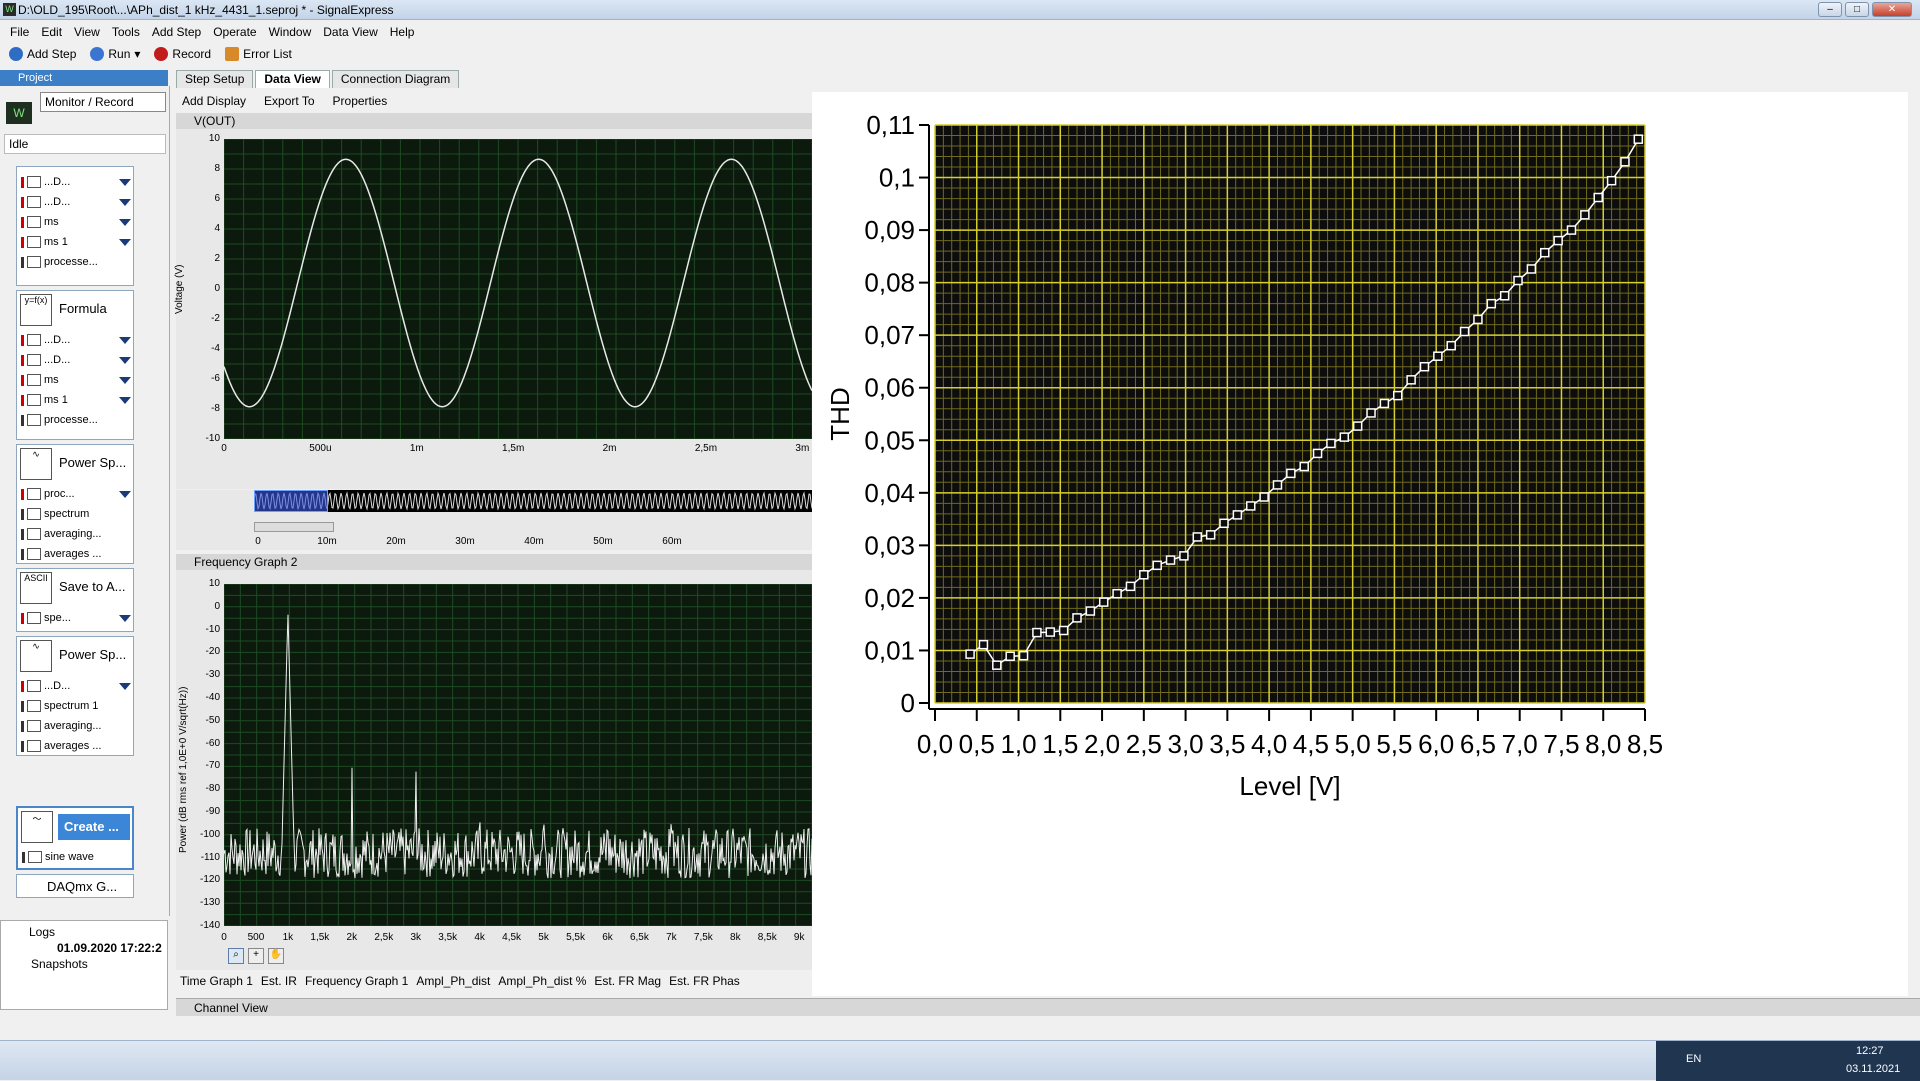  Describe the element at coordinates (76, 514) in the screenshot. I see `list-item: spectrum` at that location.